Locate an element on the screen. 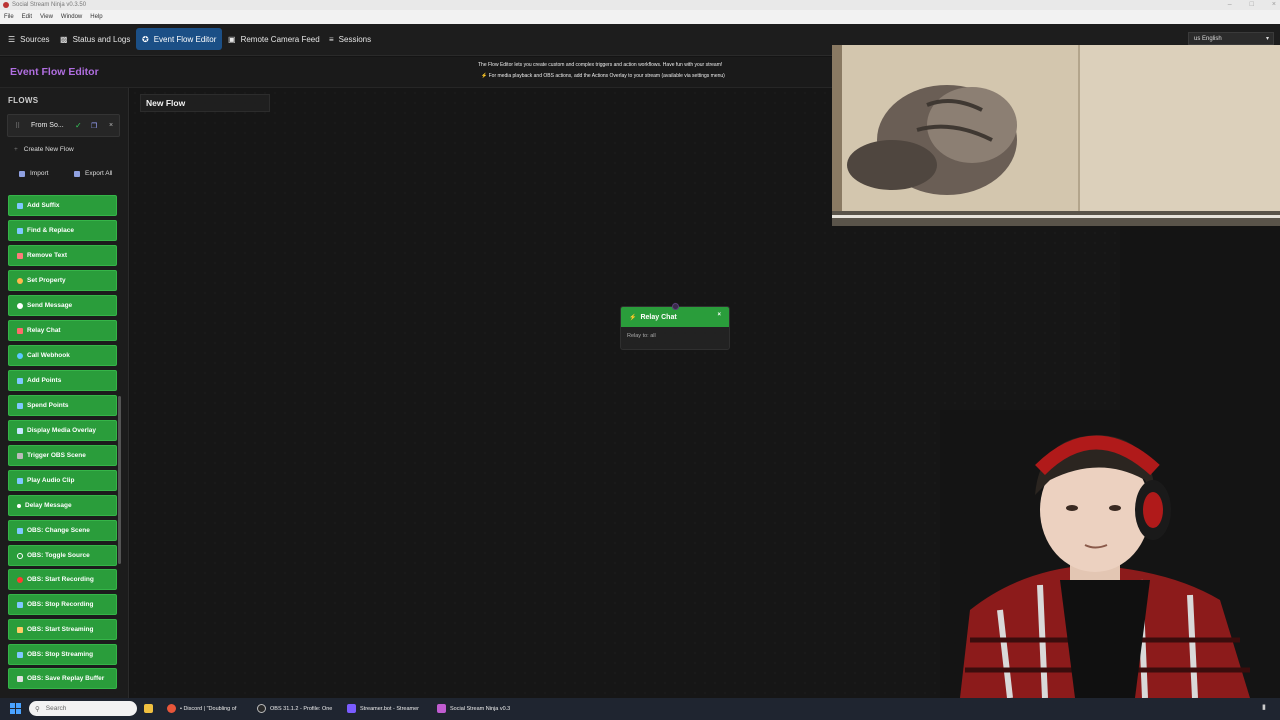  action-send-message: Send Message is located at coordinates (62, 305).